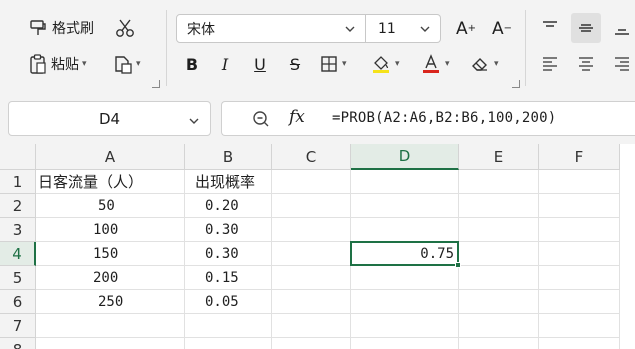  I want to click on fill-color-button: ▾, so click(385, 64).